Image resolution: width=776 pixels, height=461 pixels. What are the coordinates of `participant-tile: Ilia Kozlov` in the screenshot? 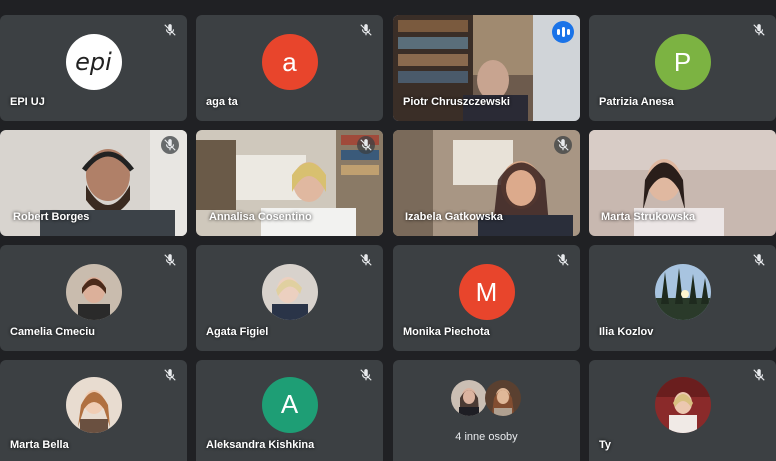 It's located at (682, 298).